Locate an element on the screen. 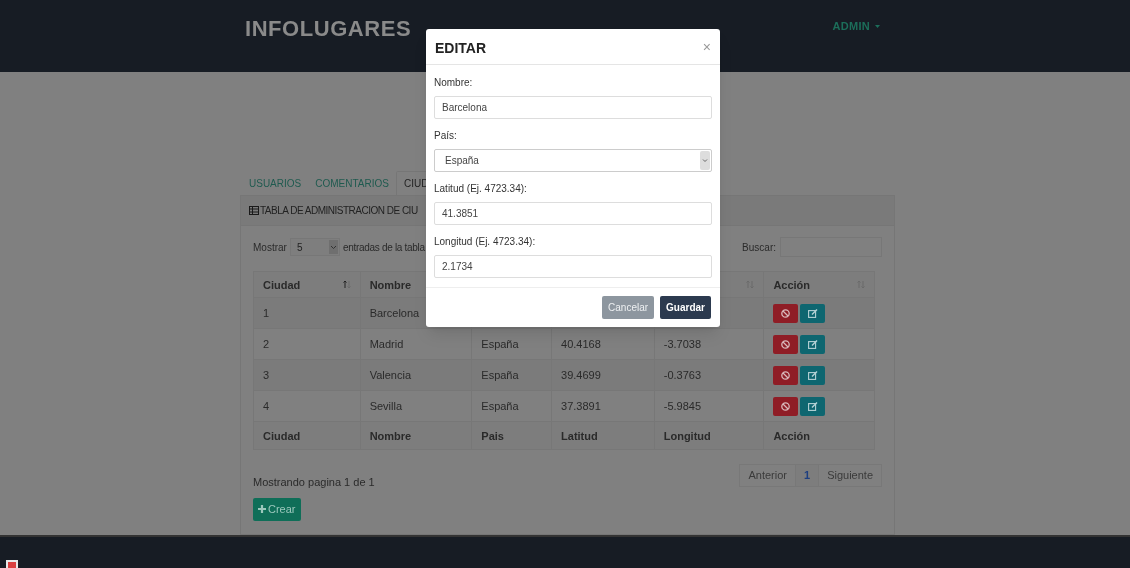 Image resolution: width=1130 pixels, height=568 pixels. panel-title: TABLA DE ADMINISTRACION DE CIU is located at coordinates (339, 211).